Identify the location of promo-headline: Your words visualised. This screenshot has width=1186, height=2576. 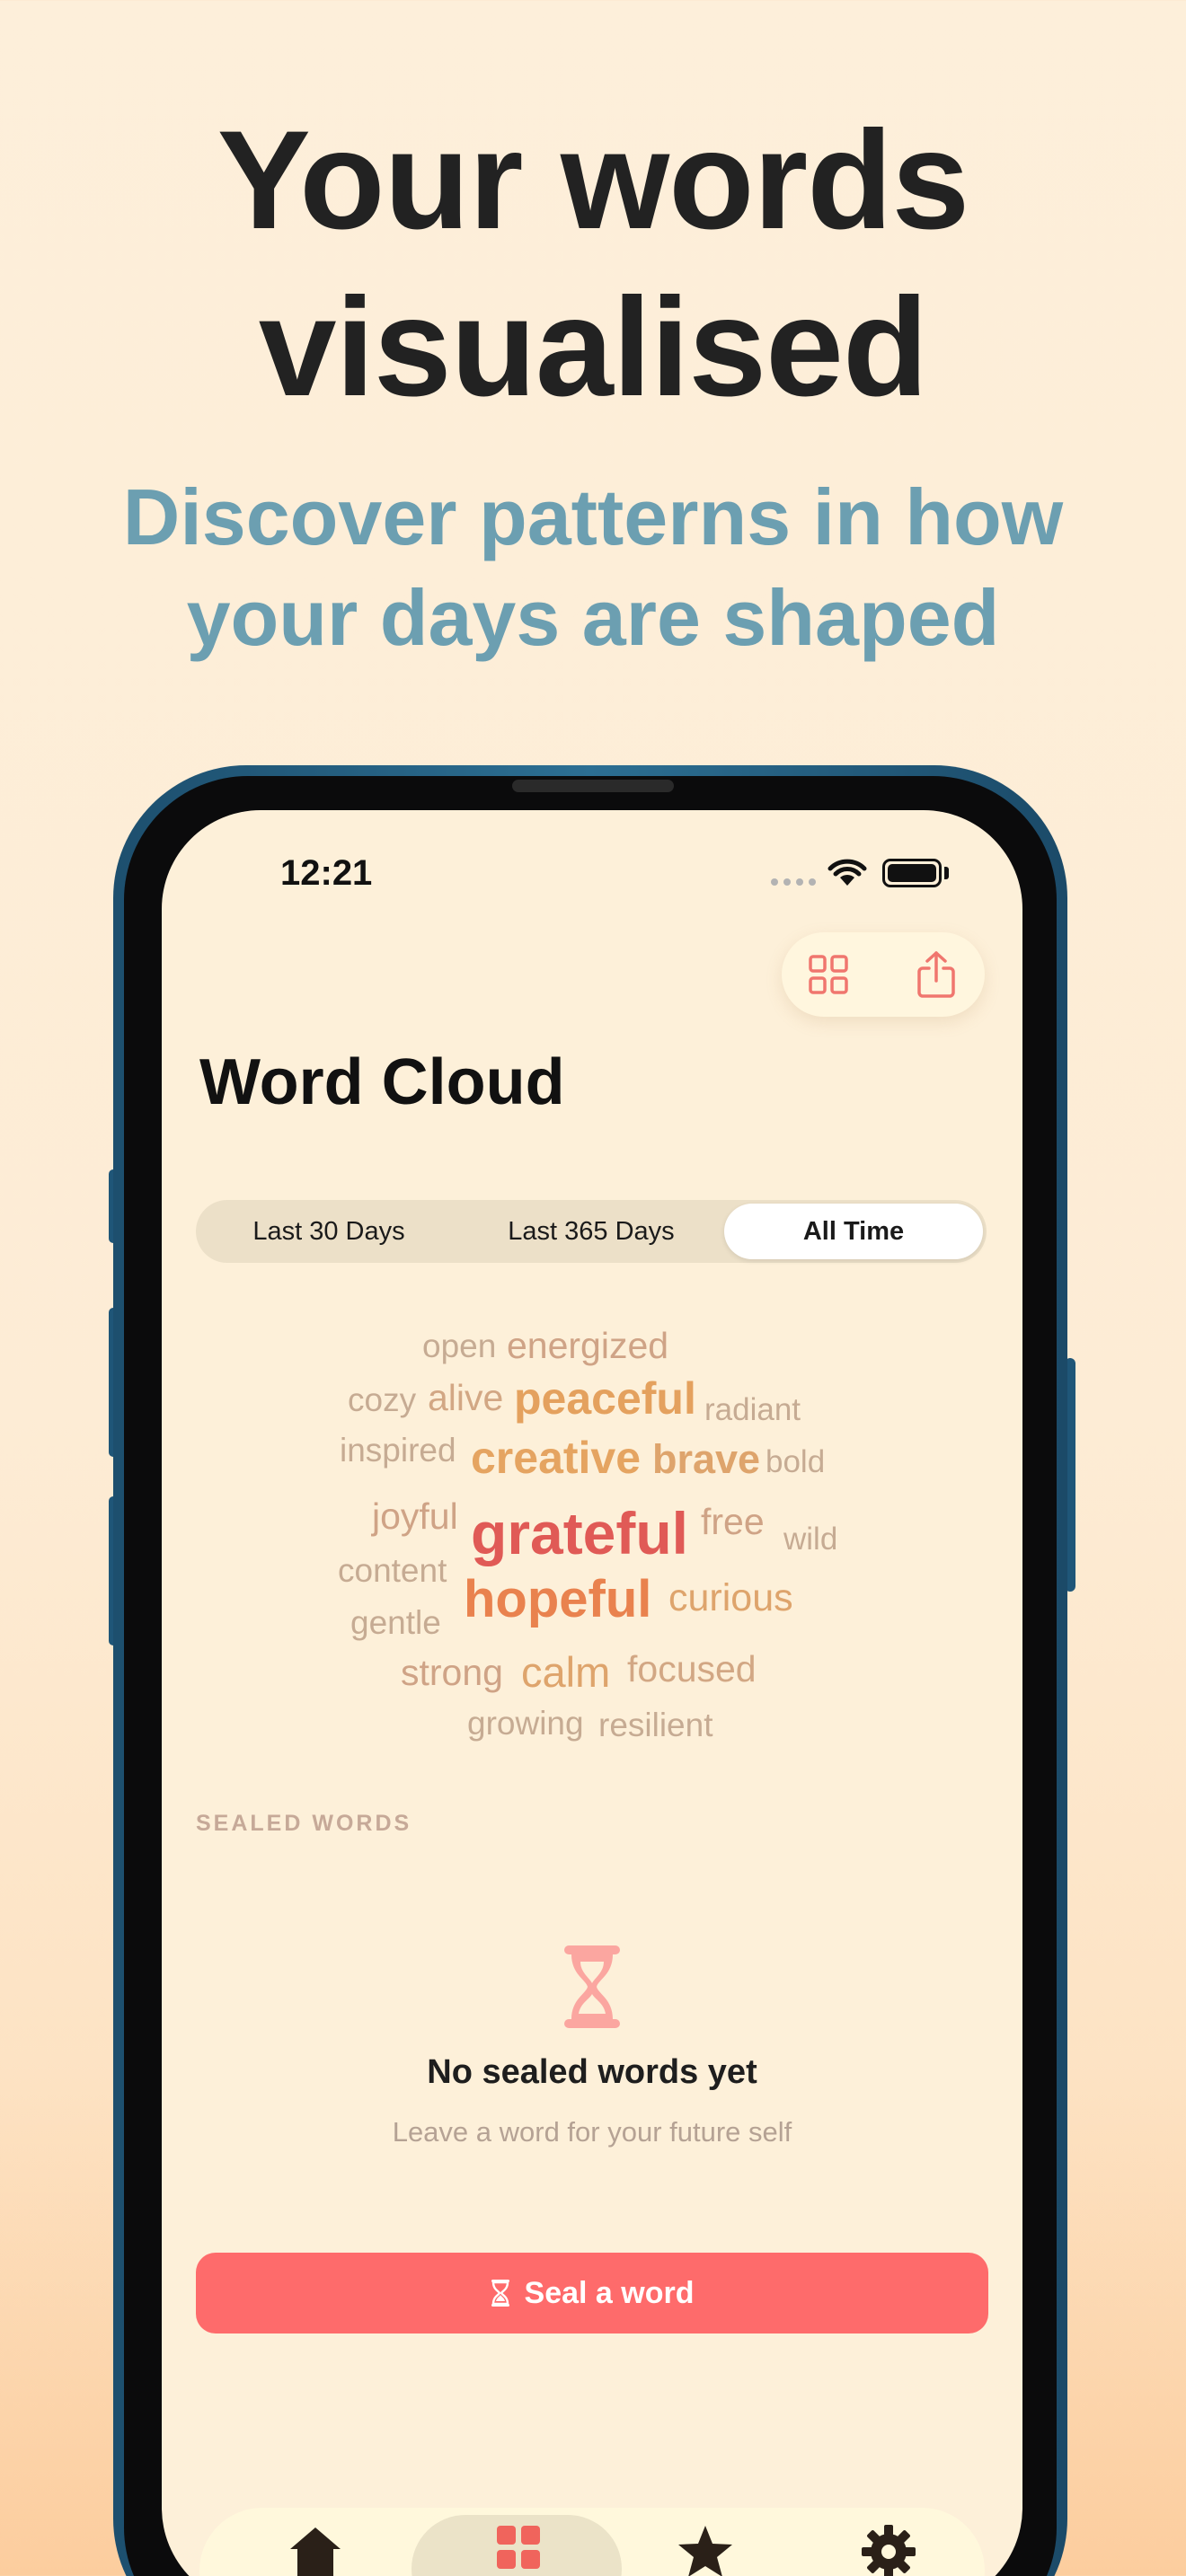
(593, 264).